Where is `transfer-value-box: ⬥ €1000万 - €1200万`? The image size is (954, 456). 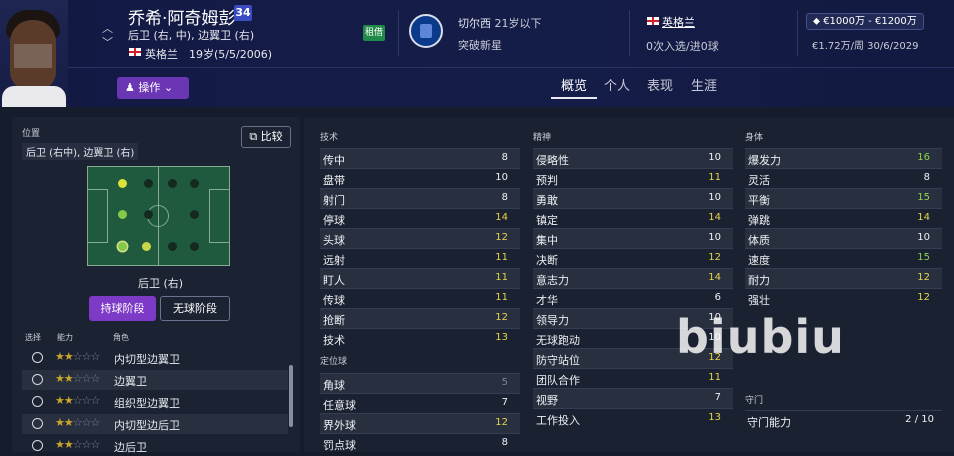
transfer-value-box: ⬥ €1000万 - €1200万 is located at coordinates (865, 21).